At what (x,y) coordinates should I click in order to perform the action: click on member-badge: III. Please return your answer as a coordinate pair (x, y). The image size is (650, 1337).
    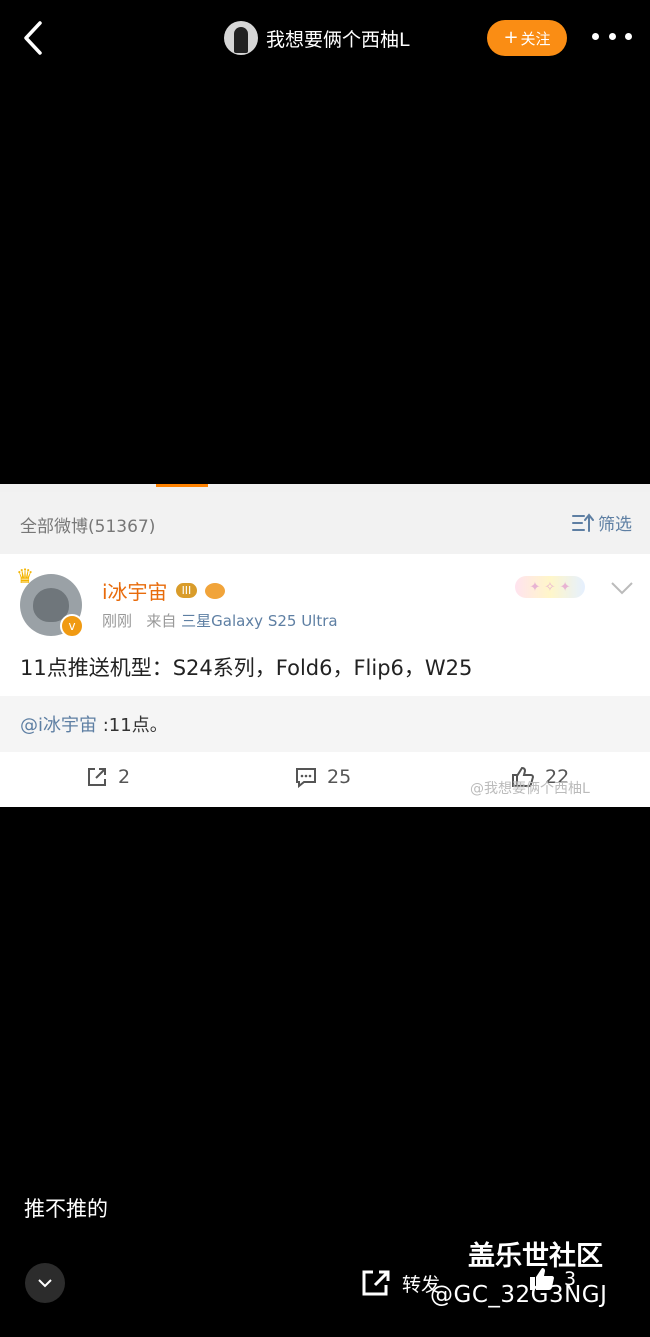
    Looking at the image, I should click on (186, 590).